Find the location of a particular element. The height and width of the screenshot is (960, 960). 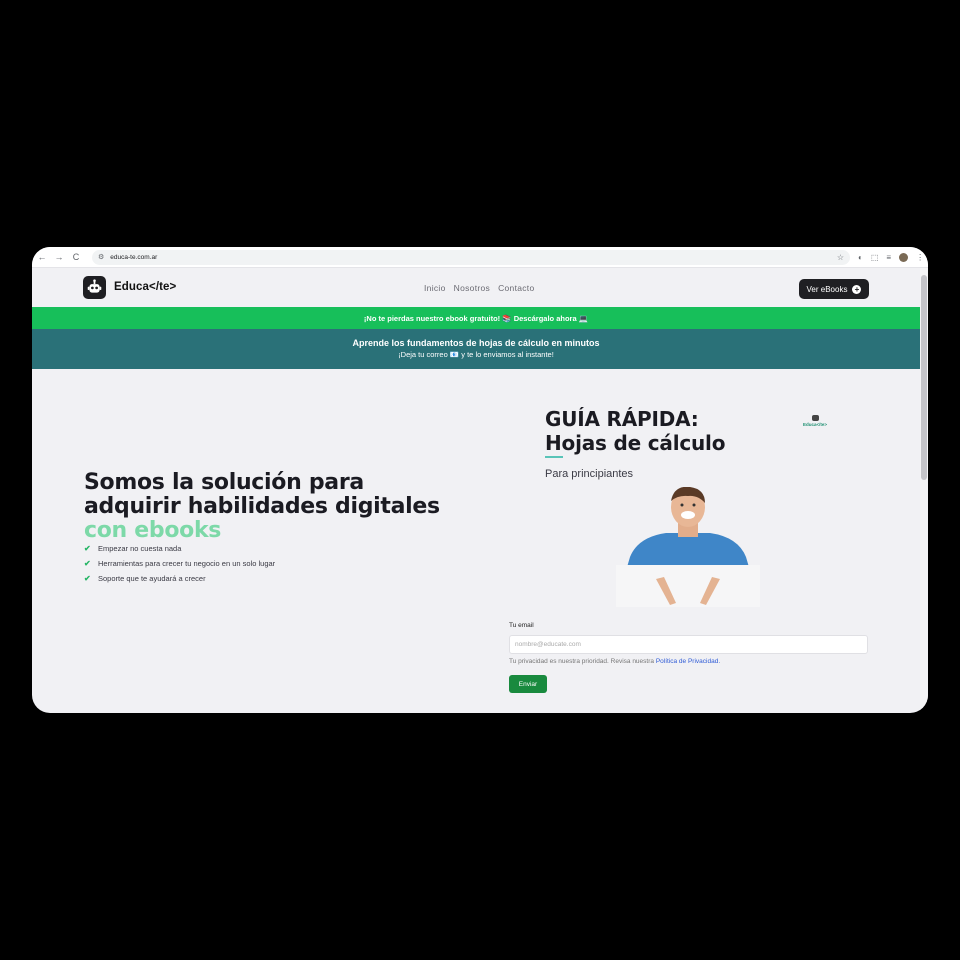

plus-circle-icon: + is located at coordinates (857, 289).